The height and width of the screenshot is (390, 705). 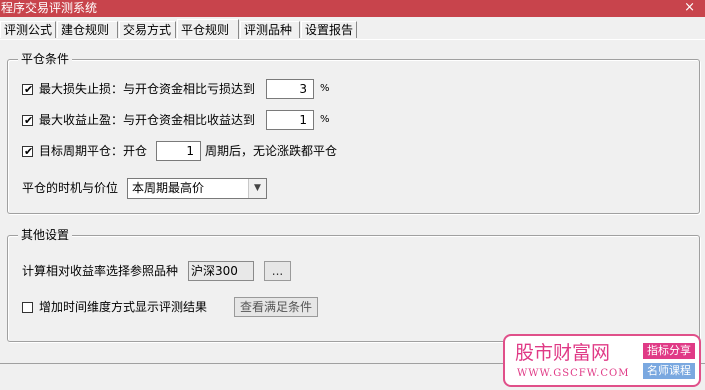 I want to click on tab-report-settings: 设置报告, so click(x=329, y=29).